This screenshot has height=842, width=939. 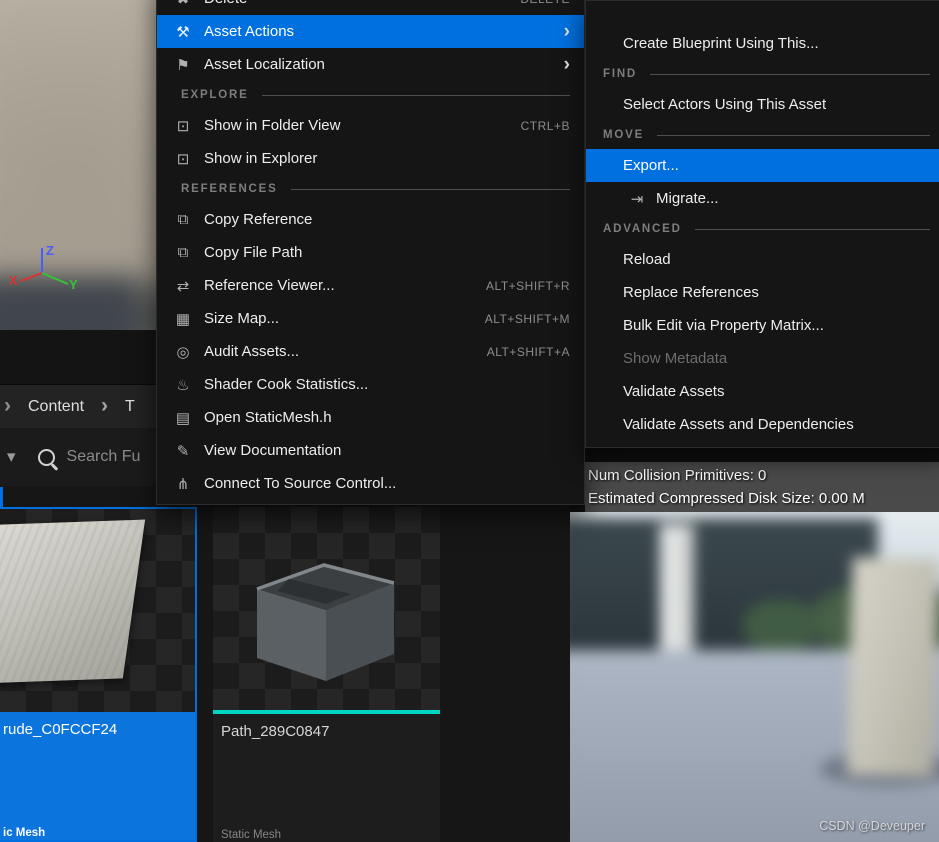 I want to click on menu-item-show-metadata: Show Metadata, so click(x=762, y=358).